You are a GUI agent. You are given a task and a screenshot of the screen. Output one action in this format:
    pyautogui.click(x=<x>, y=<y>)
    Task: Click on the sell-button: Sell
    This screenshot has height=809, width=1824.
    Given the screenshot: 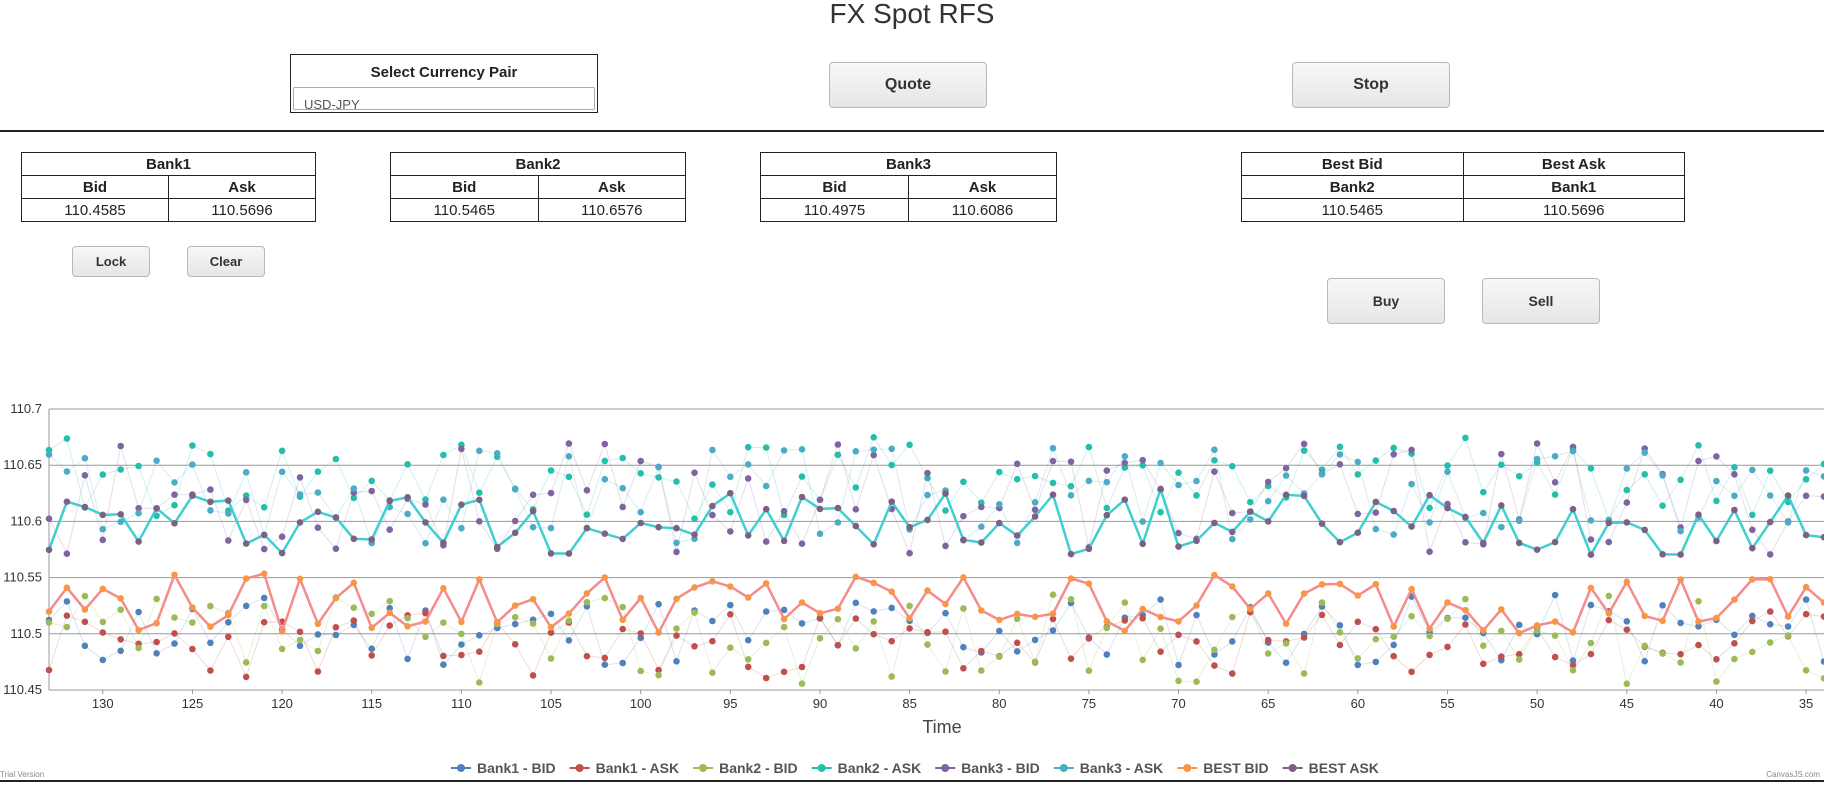 What is the action you would take?
    pyautogui.click(x=1541, y=301)
    